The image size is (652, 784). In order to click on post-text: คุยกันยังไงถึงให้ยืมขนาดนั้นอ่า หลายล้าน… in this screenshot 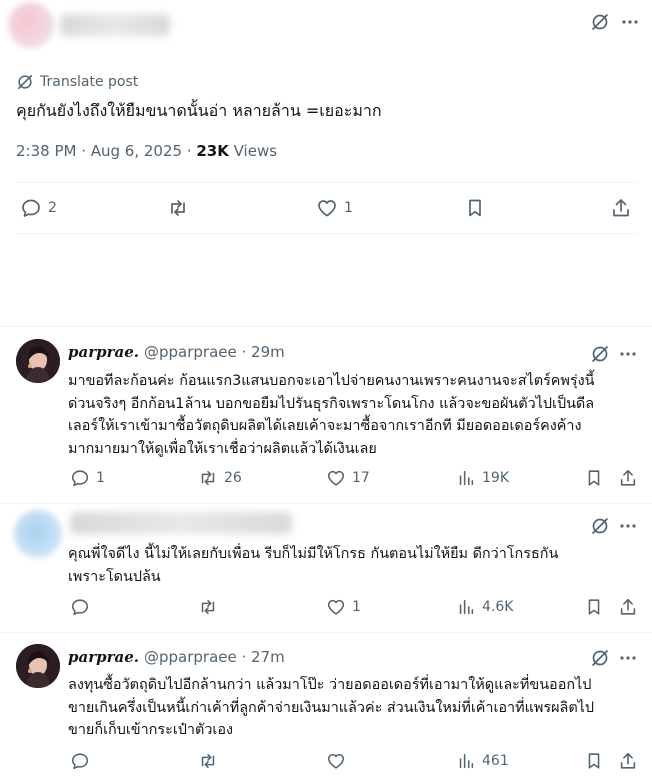, I will do `click(199, 110)`.